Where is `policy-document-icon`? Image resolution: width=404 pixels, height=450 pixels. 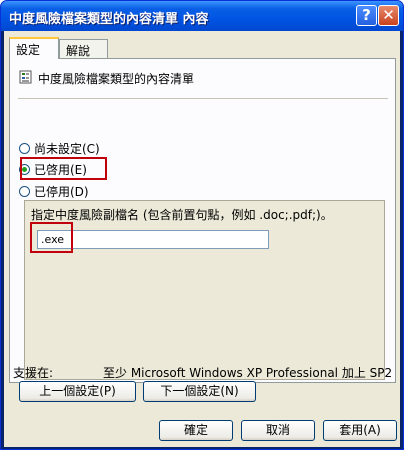
policy-document-icon is located at coordinates (25, 77).